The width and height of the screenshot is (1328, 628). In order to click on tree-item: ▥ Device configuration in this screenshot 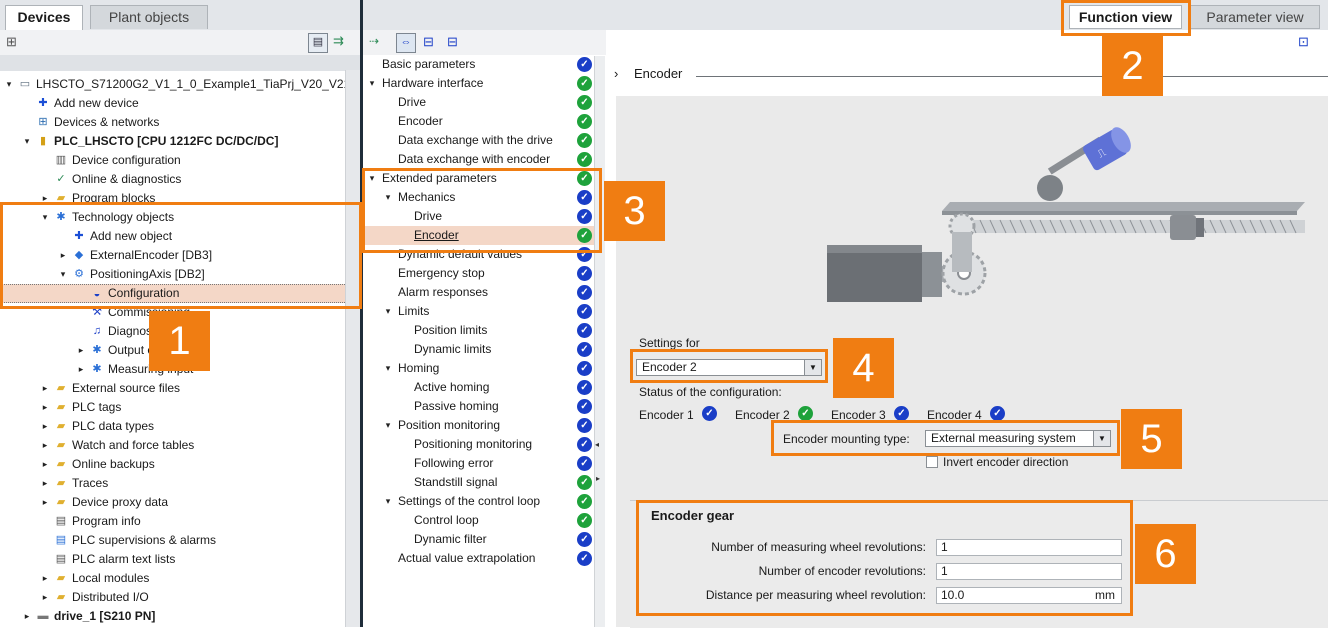, I will do `click(177, 160)`.